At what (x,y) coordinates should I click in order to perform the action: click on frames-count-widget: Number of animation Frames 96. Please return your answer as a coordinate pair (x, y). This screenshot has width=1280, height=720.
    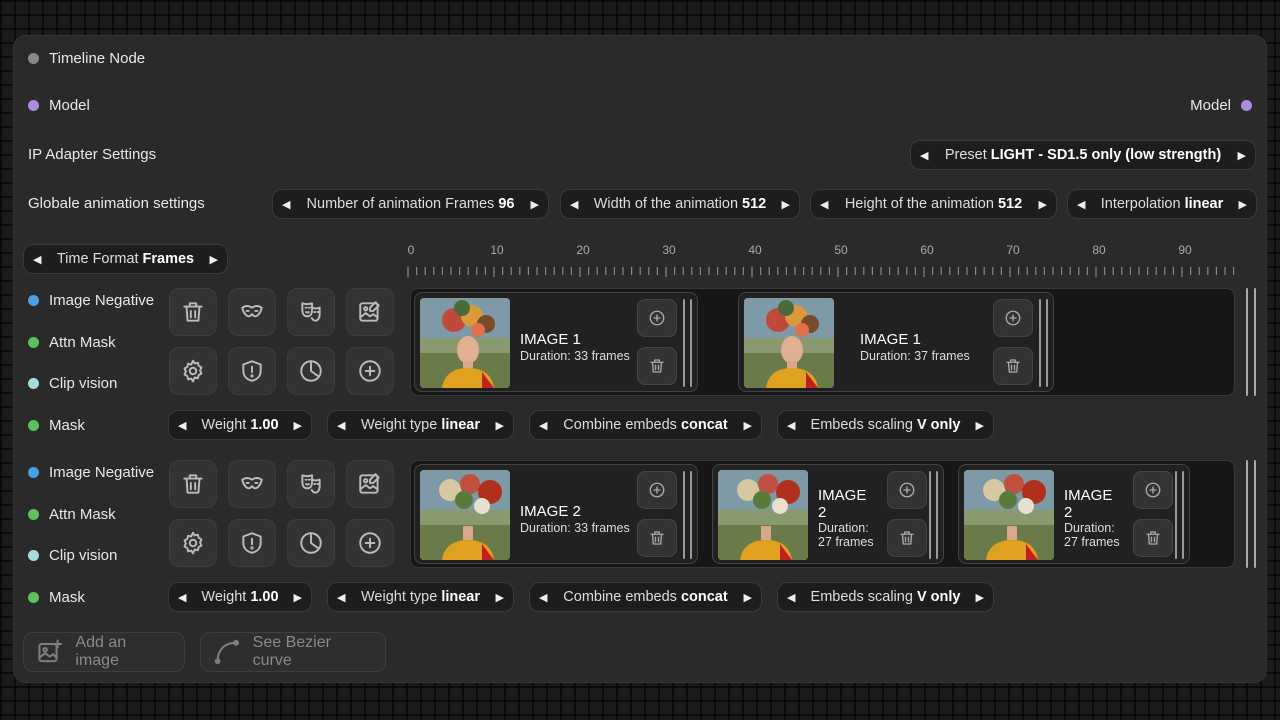
    Looking at the image, I should click on (410, 204).